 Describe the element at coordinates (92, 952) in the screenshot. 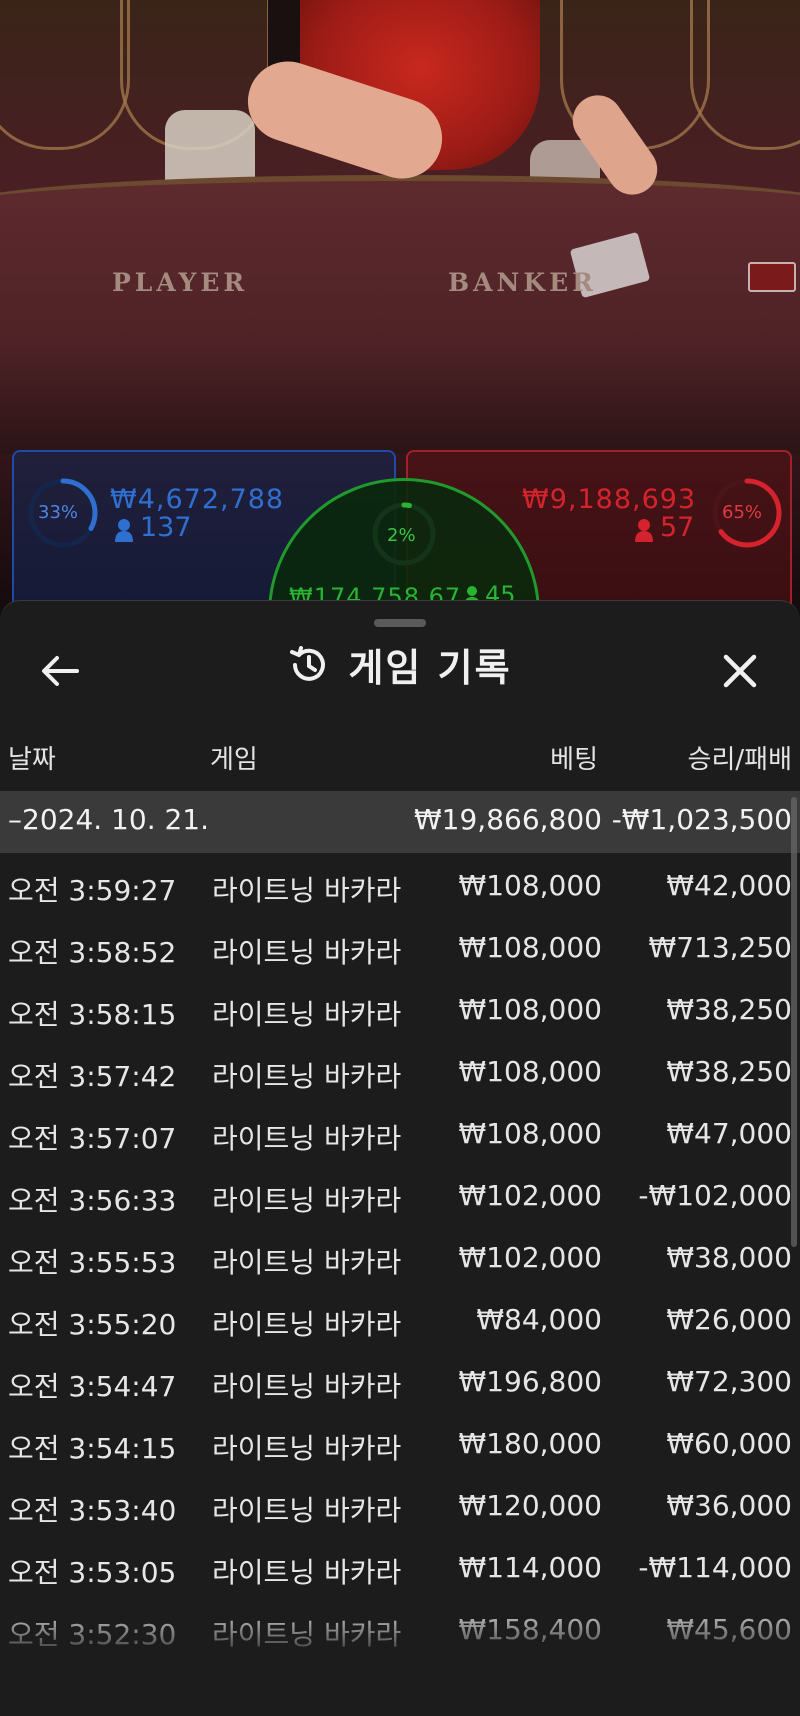

I see `row-time: 오전 3:58:52` at that location.